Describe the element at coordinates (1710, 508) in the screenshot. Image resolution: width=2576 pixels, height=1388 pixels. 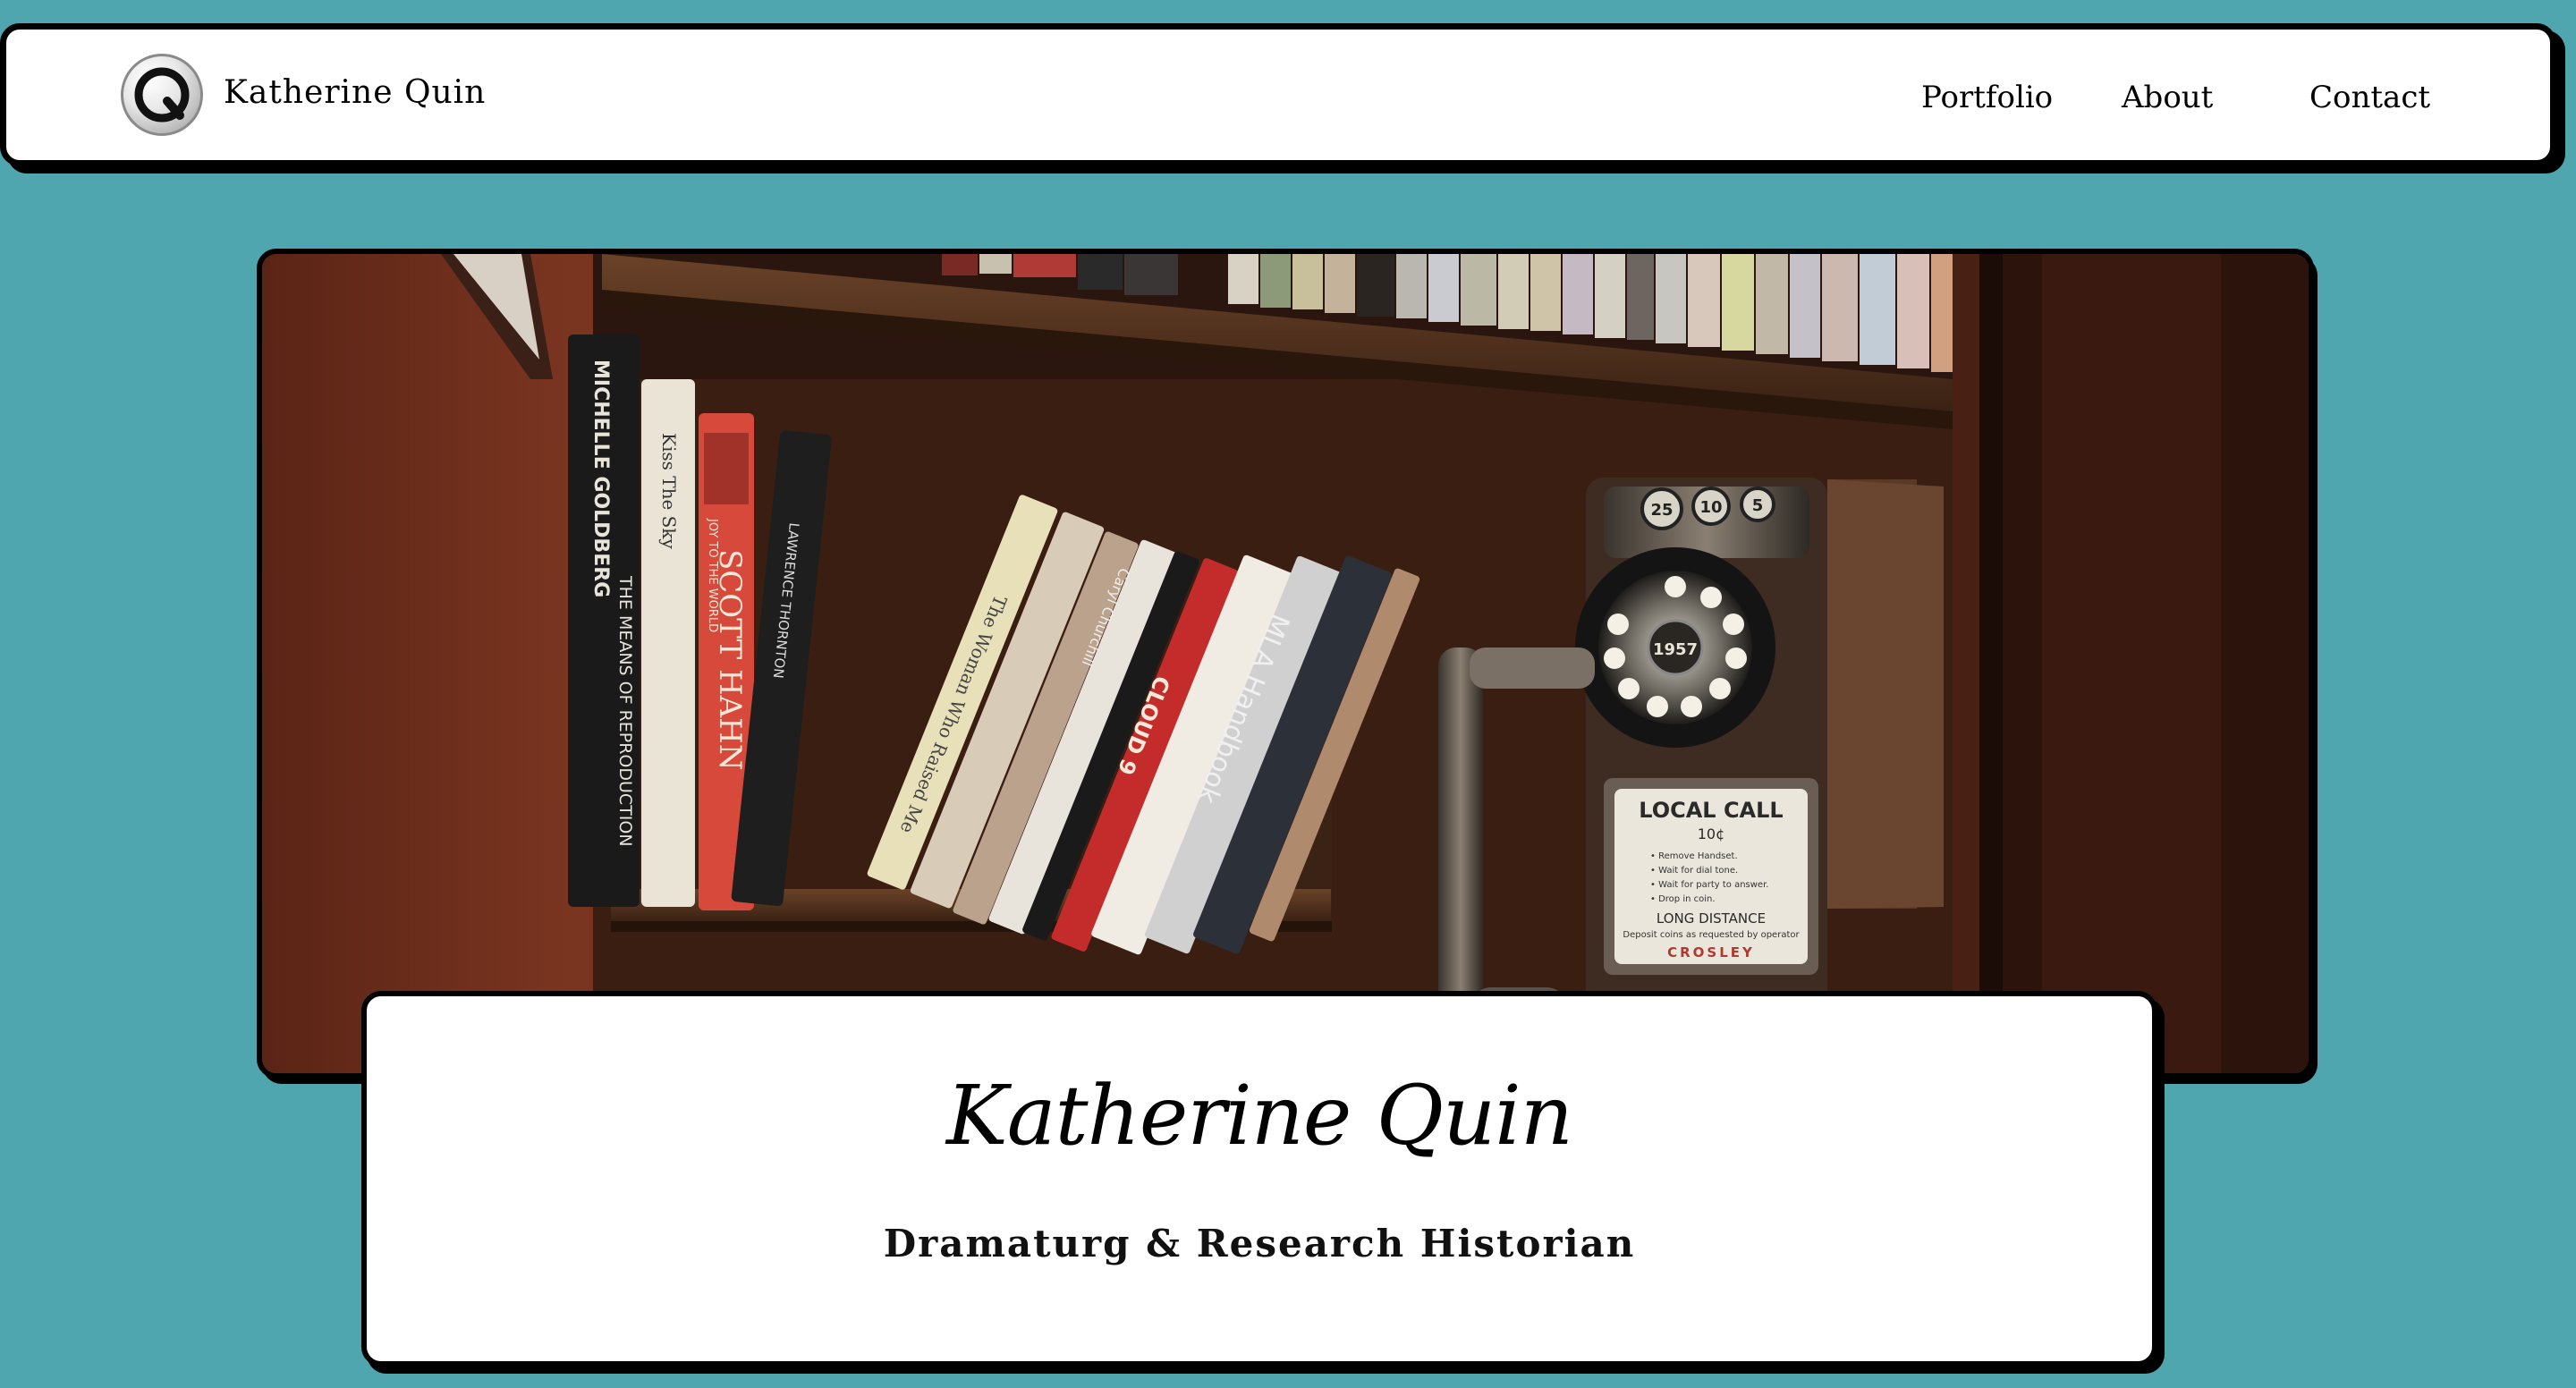
I see `coin-slot-label: 10` at that location.